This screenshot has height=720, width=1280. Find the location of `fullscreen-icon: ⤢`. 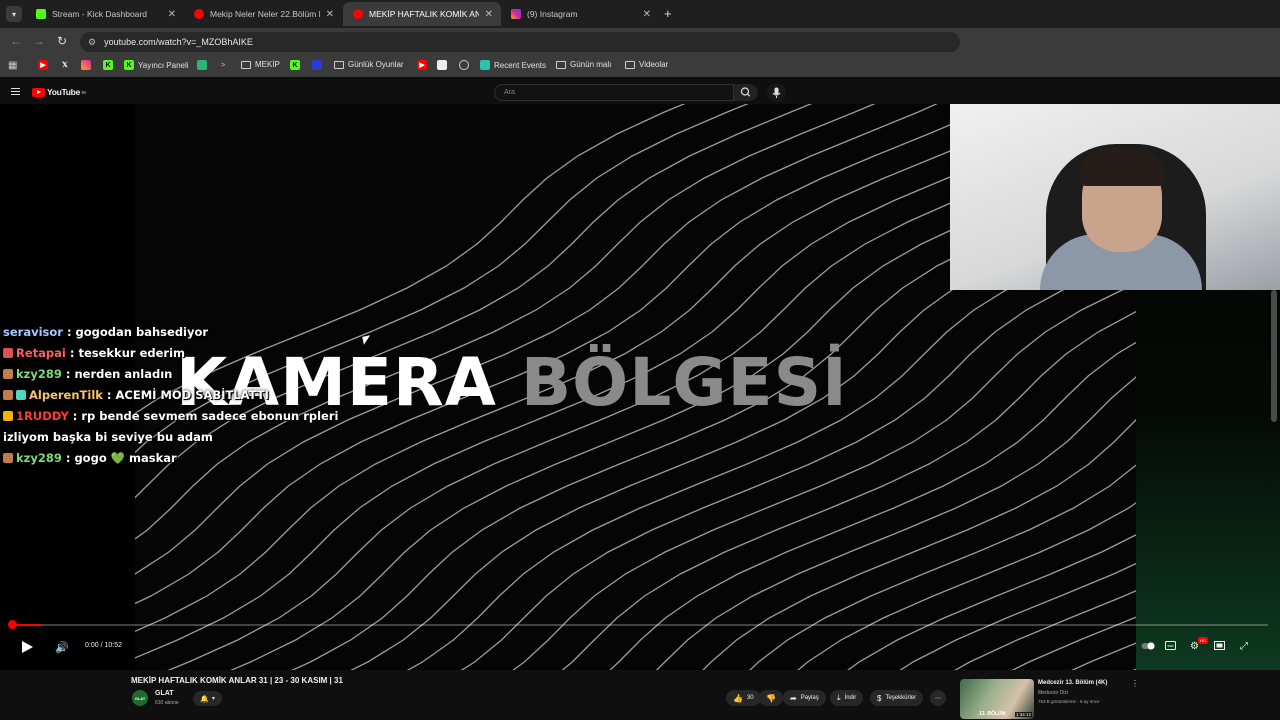

fullscreen-icon: ⤢ is located at coordinates (1244, 646).